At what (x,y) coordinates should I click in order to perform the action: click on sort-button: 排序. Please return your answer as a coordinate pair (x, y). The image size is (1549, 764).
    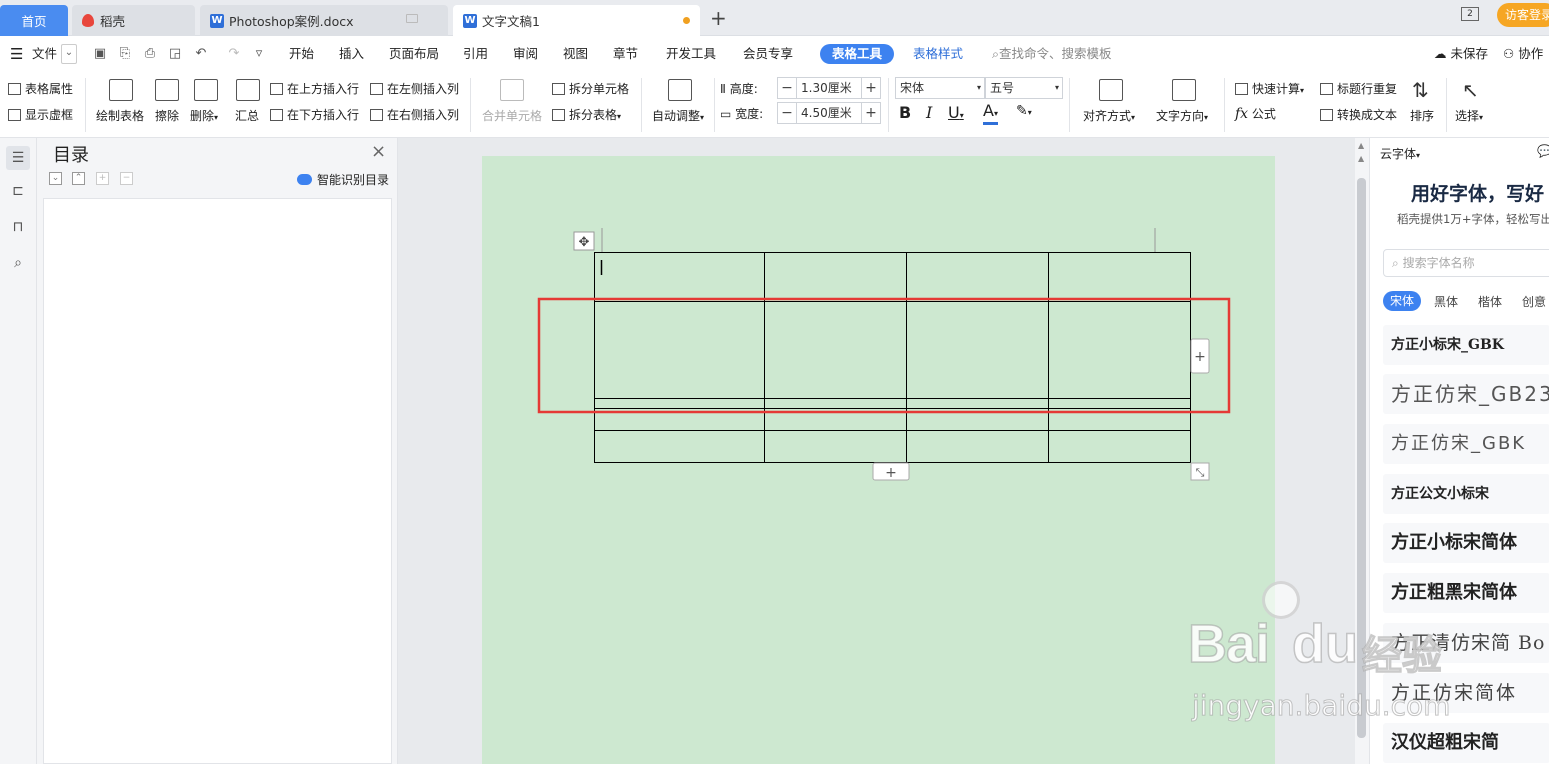
    Looking at the image, I should click on (1422, 115).